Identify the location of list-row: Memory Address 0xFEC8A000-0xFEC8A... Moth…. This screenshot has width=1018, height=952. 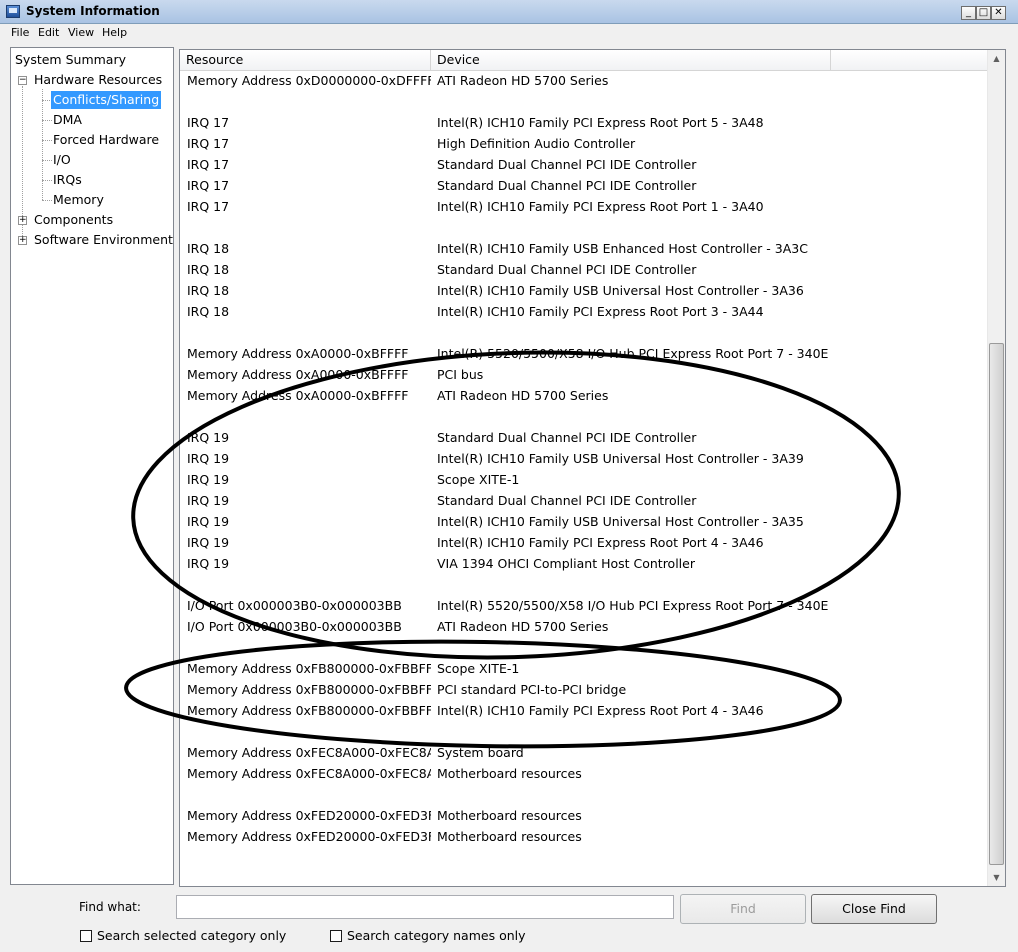
(585, 773).